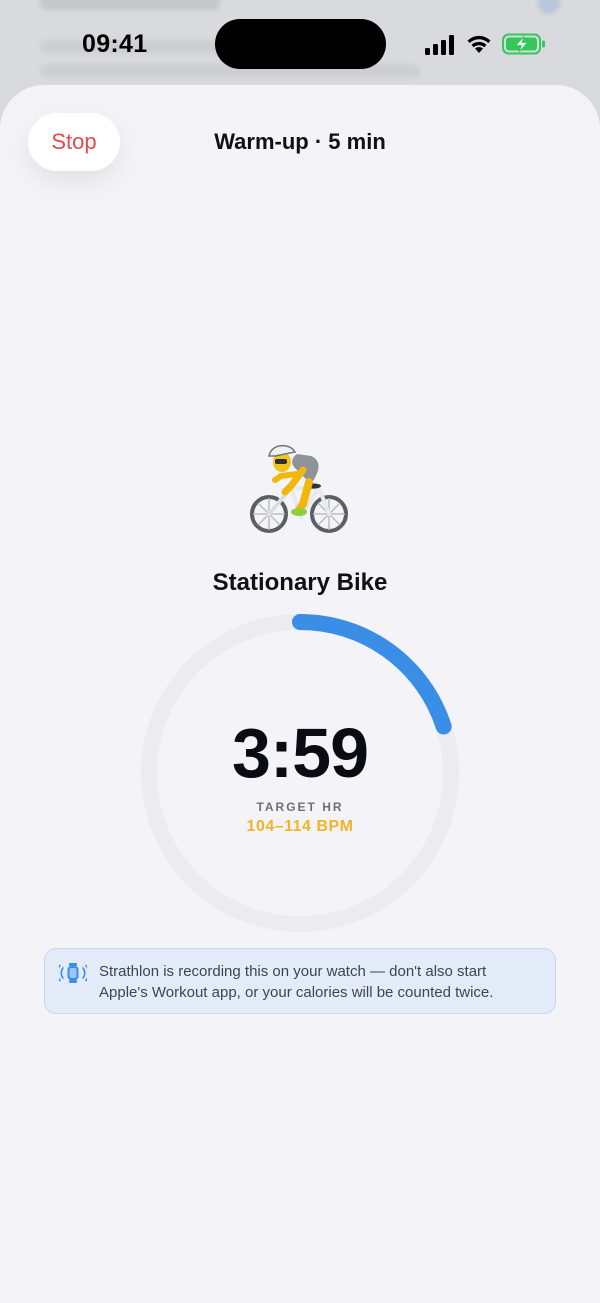  I want to click on battery-charging-icon, so click(523, 44).